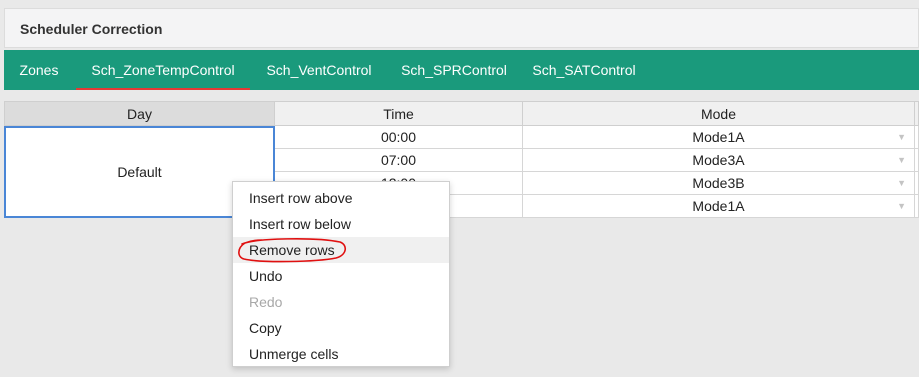 Image resolution: width=919 pixels, height=377 pixels. Describe the element at coordinates (719, 113) in the screenshot. I see `column-header-mode: Mode` at that location.